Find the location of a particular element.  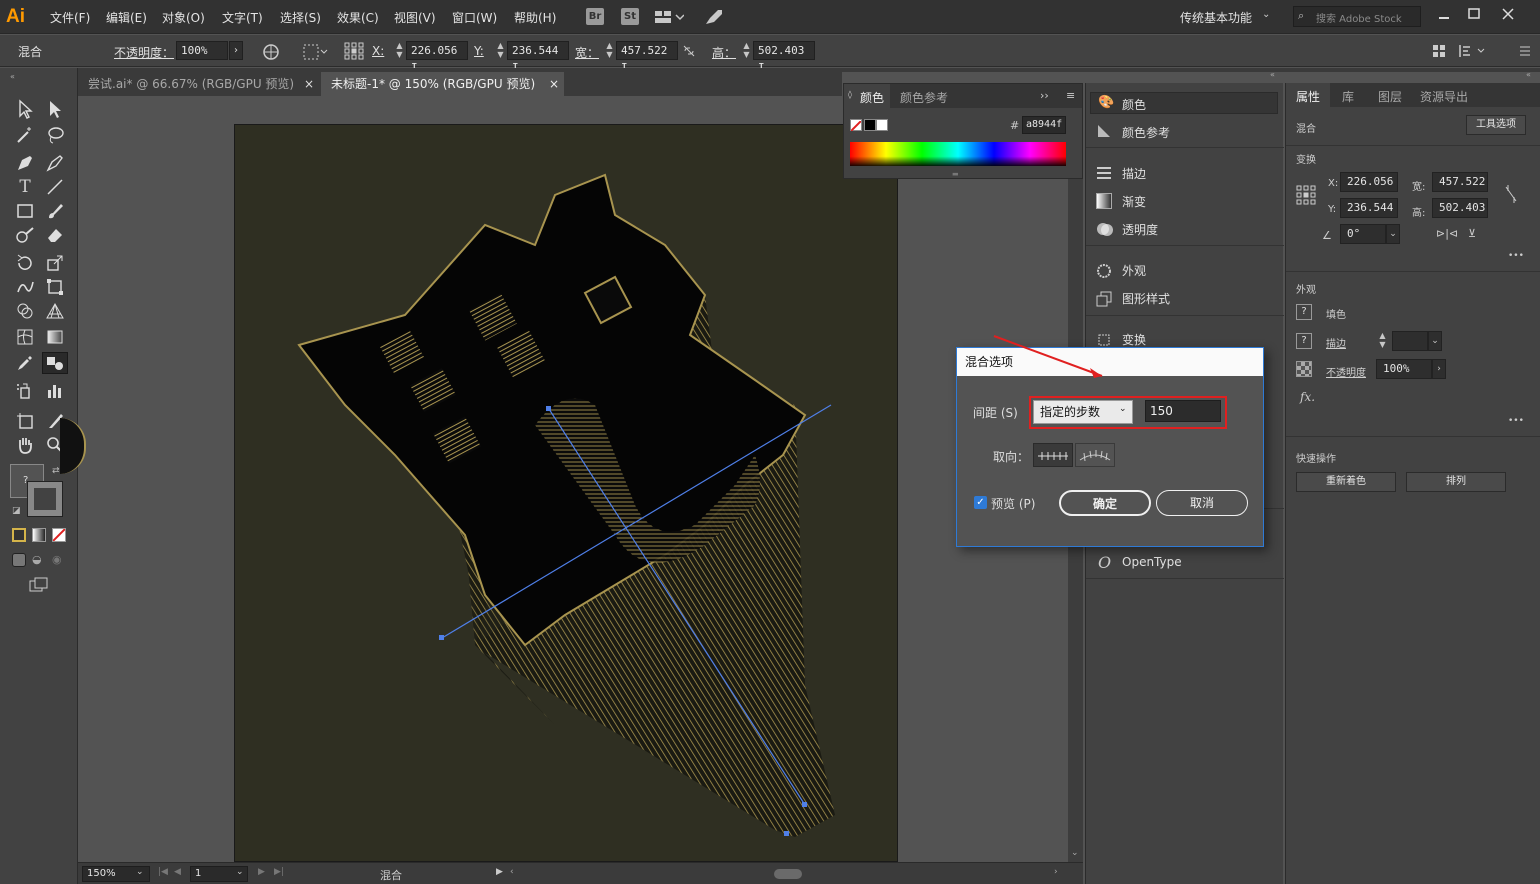

tab-color-guide: 颜色参考 is located at coordinates (924, 97).